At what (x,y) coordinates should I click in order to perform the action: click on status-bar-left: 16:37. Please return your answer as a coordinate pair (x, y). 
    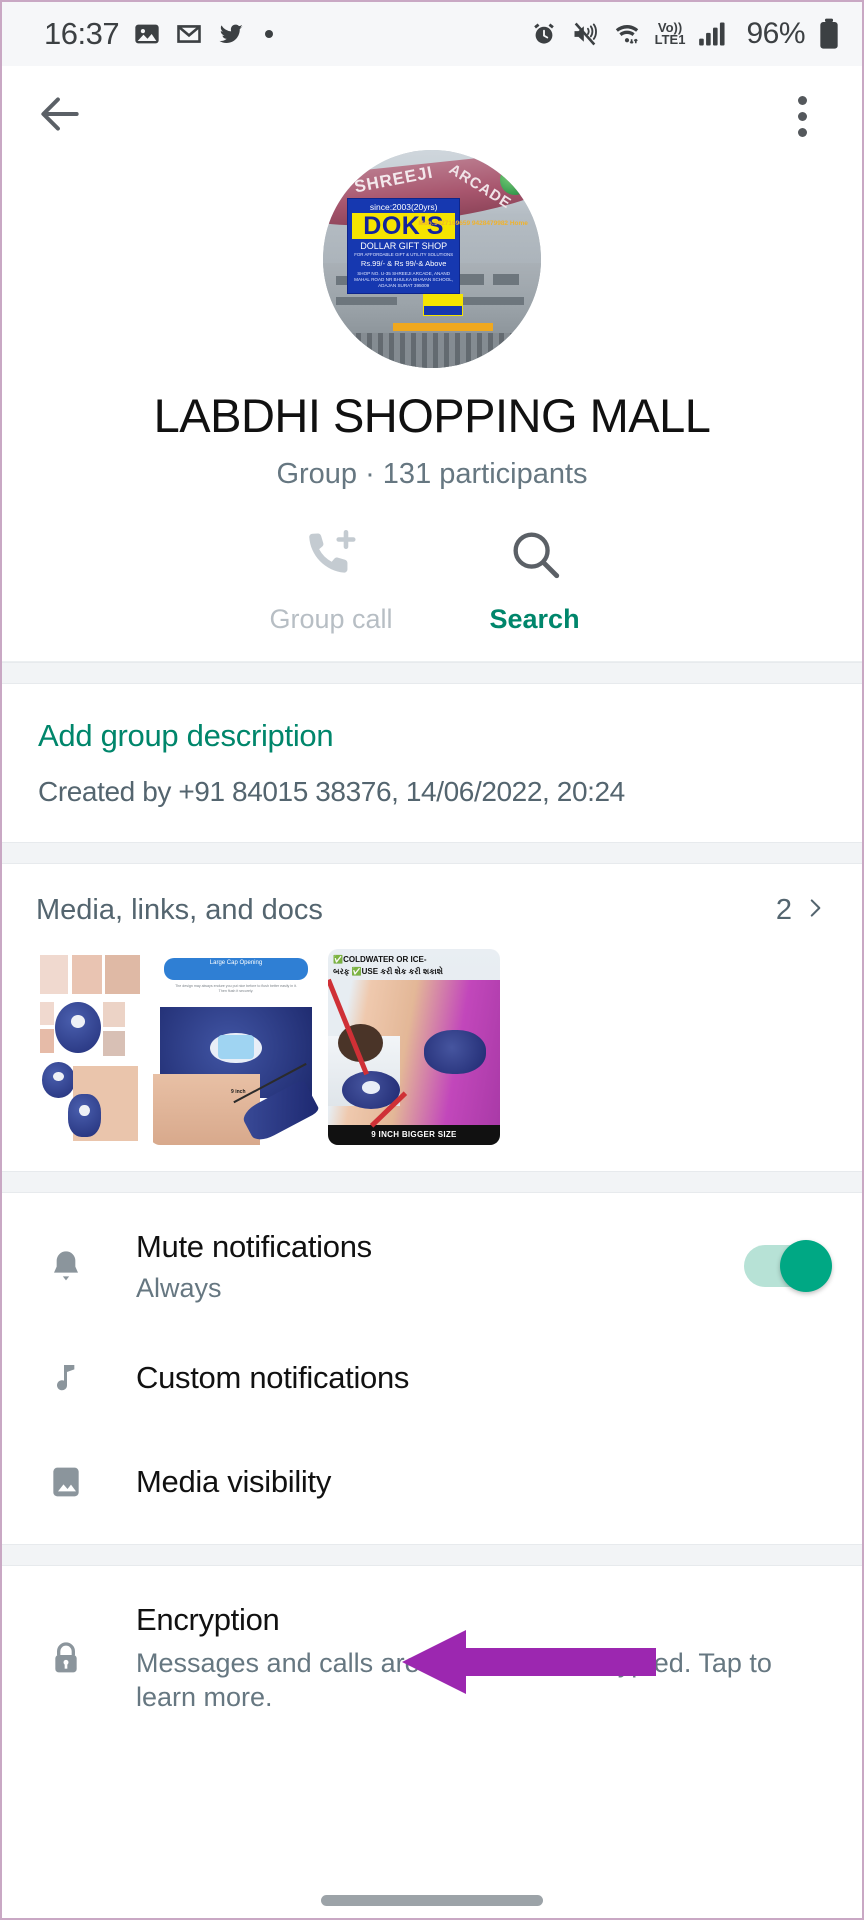
    Looking at the image, I should click on (287, 34).